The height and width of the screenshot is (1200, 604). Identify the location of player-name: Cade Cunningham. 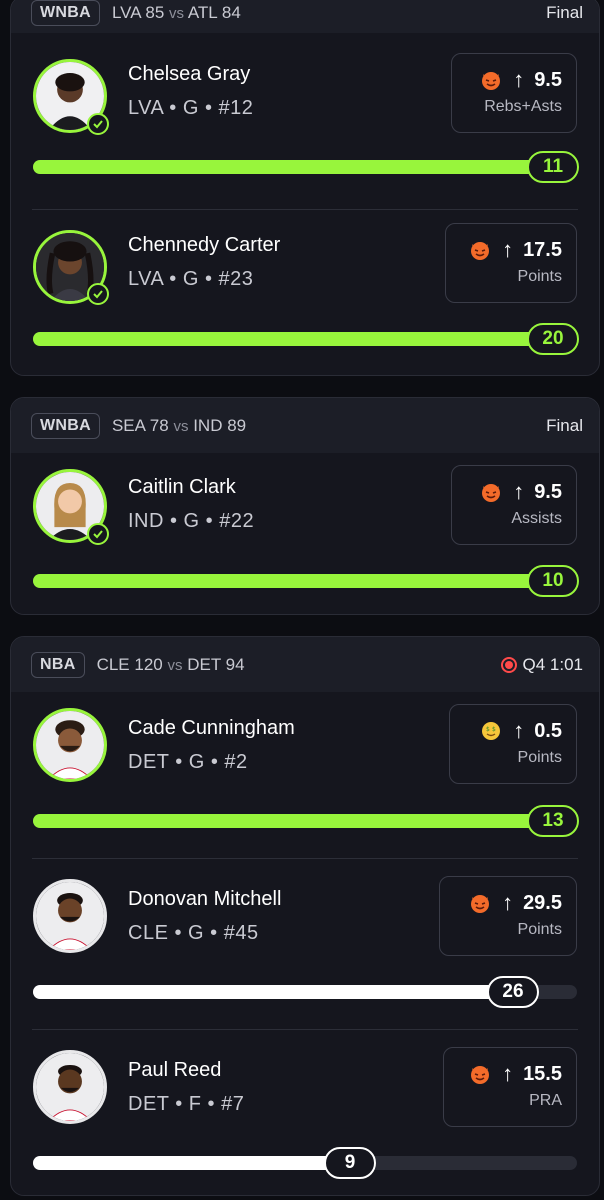
(211, 728).